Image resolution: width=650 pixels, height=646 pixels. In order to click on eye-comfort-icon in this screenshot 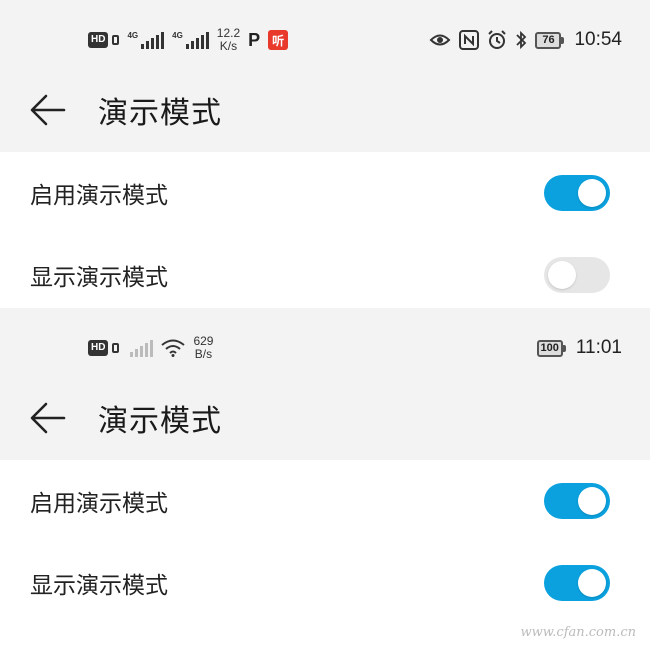, I will do `click(440, 40)`.